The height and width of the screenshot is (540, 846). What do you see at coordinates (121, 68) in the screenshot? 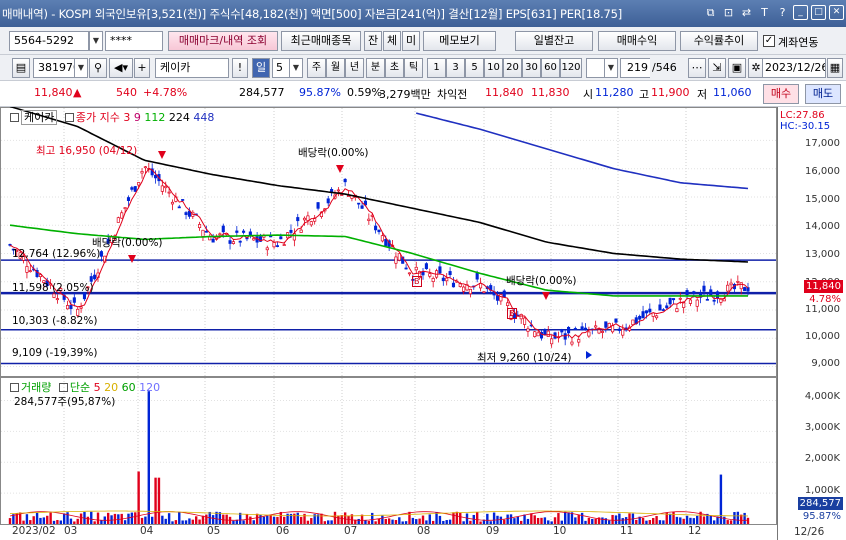
I see `speaker-icon: ◀▾` at bounding box center [121, 68].